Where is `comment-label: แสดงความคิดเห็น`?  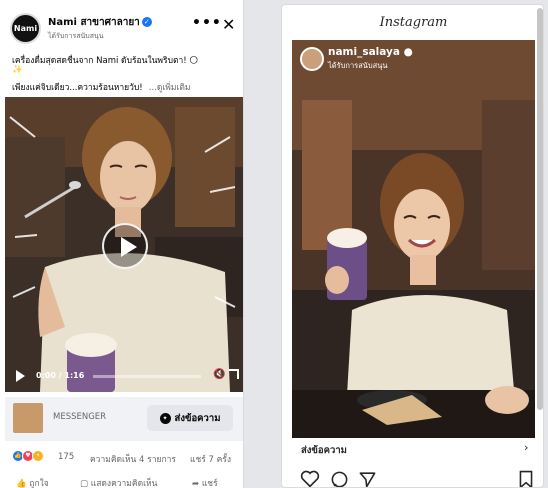
comment-label: แสดงความคิดเห็น is located at coordinates (124, 483).